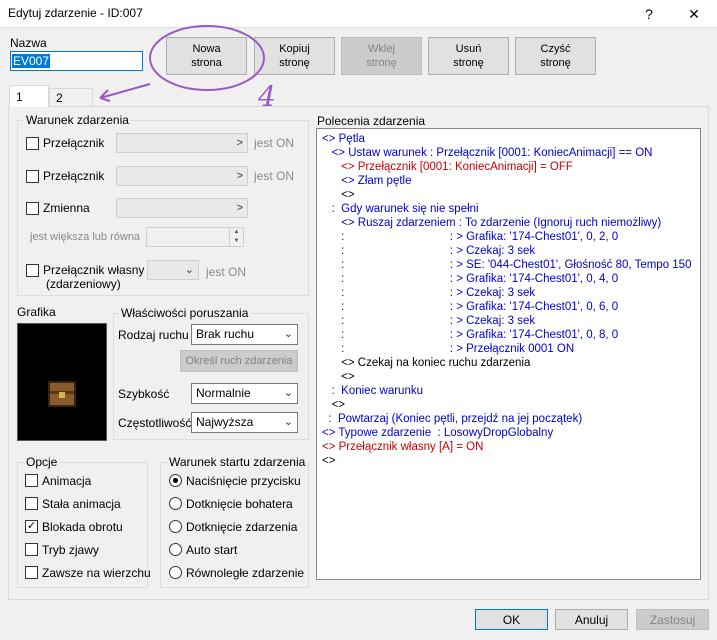  I want to click on variable-label: Zmienna, so click(66, 208).